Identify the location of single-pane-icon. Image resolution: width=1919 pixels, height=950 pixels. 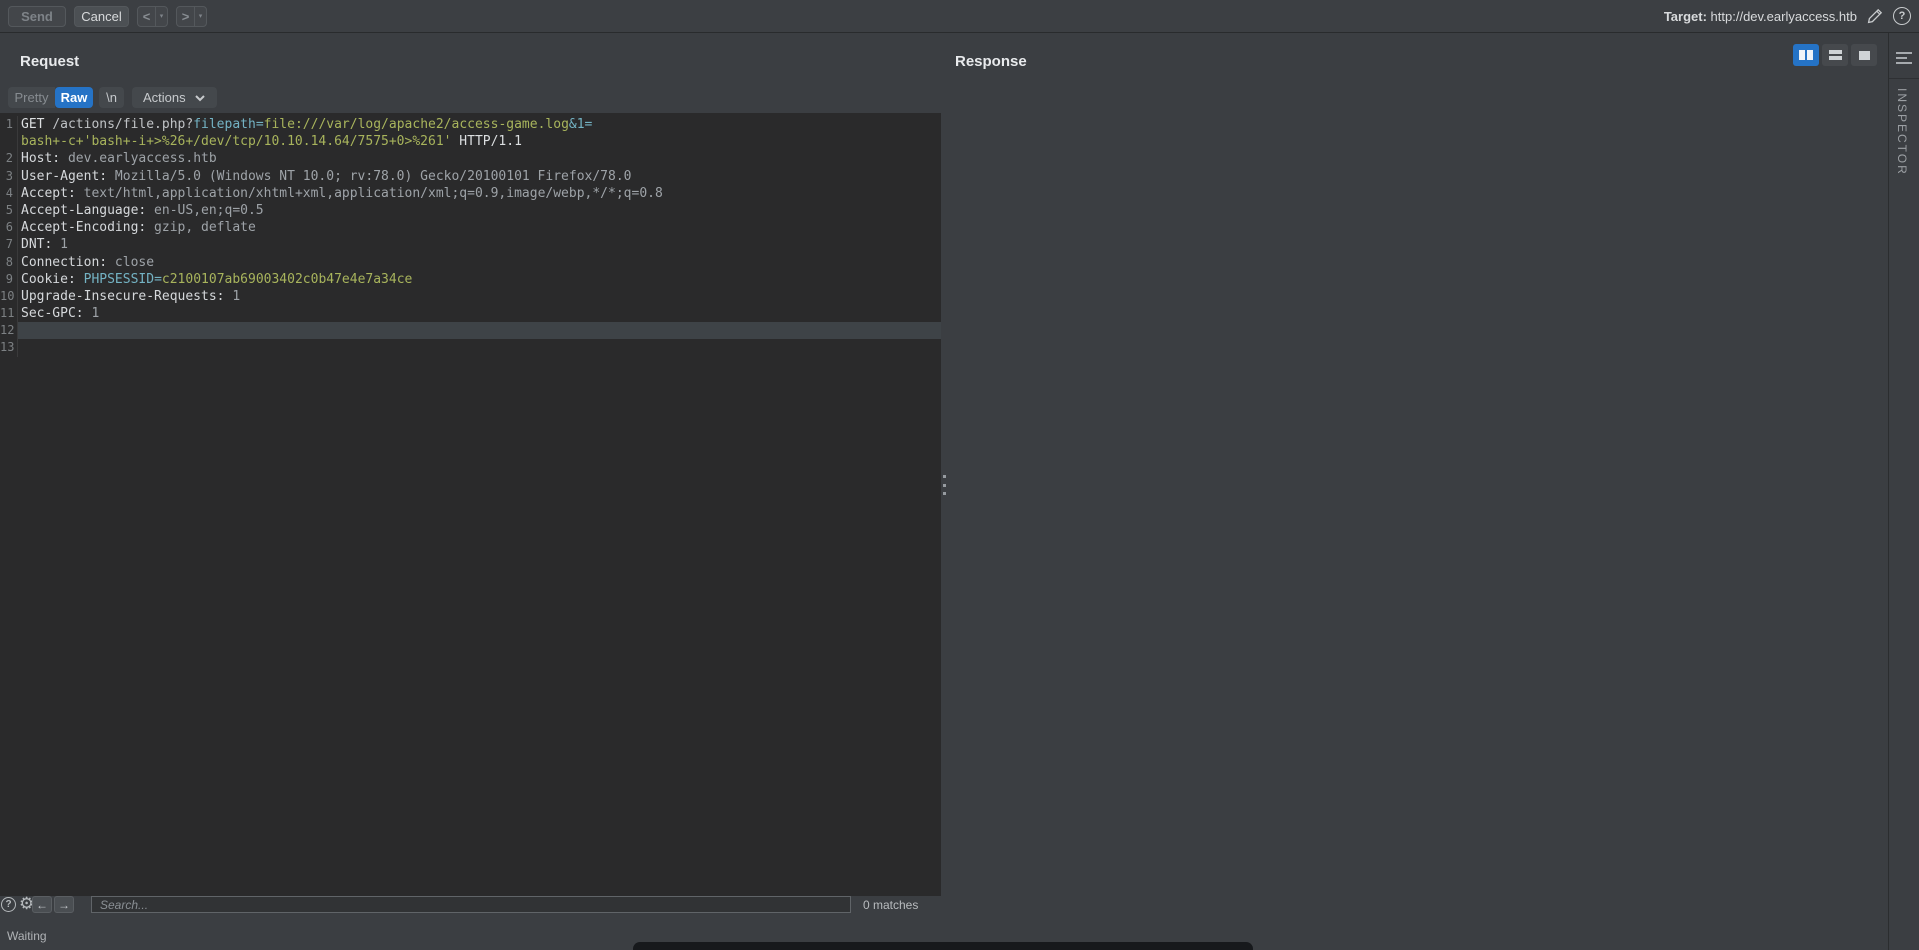
(1864, 55).